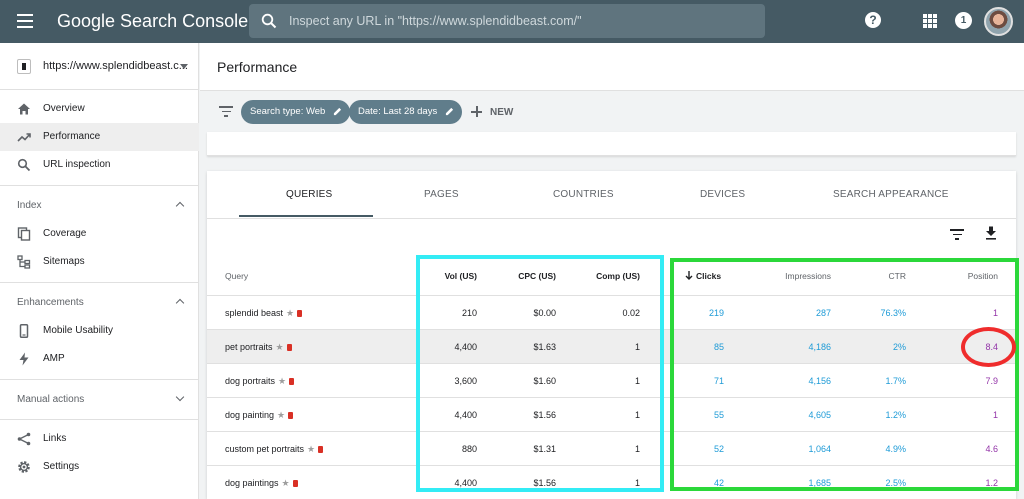 Image resolution: width=1024 pixels, height=499 pixels. I want to click on sidebar-item-label: URL inspection, so click(77, 164).